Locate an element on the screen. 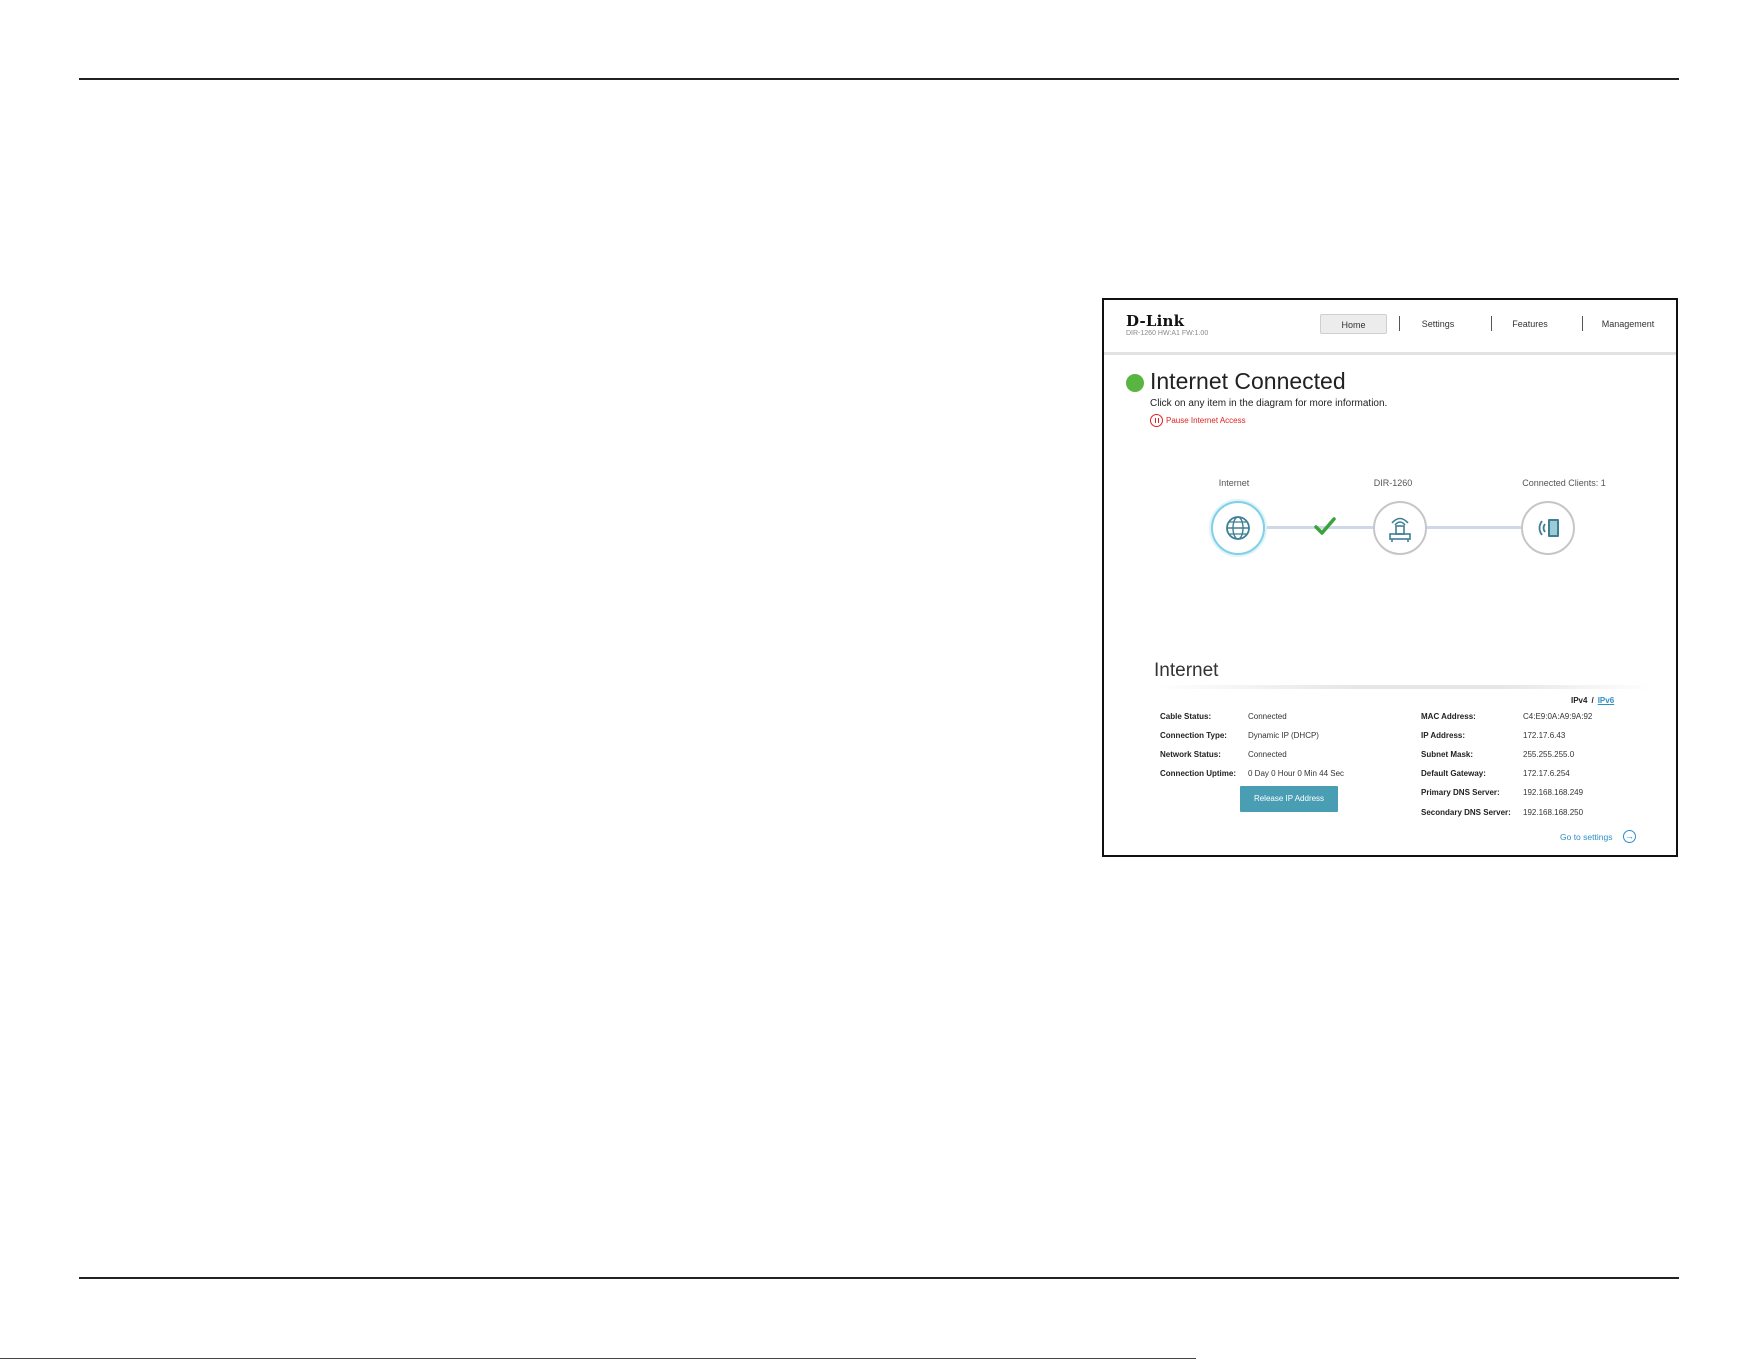  field-label: Connection Type: is located at coordinates (1193, 735).